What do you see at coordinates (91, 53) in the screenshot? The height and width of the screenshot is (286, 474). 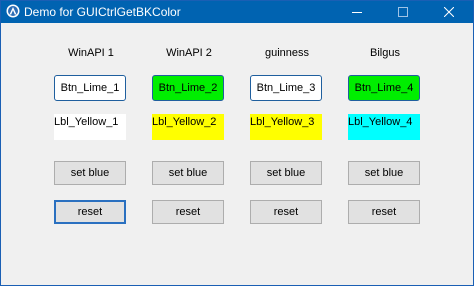 I see `column-header-winapi-1: WinAPI 1` at bounding box center [91, 53].